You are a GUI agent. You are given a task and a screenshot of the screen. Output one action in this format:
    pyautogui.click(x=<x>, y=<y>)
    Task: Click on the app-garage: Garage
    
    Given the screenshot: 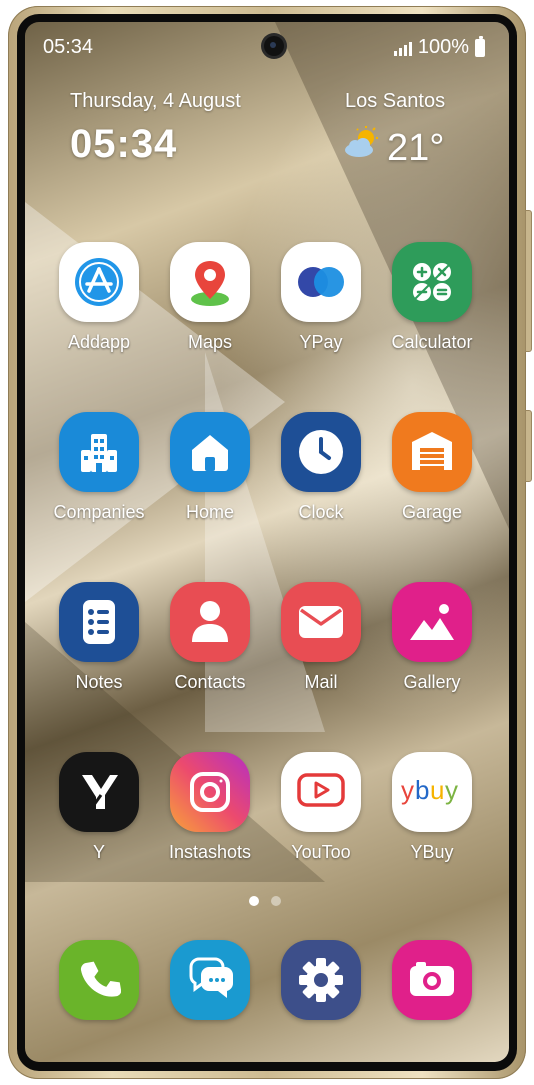 What is the action you would take?
    pyautogui.click(x=432, y=467)
    